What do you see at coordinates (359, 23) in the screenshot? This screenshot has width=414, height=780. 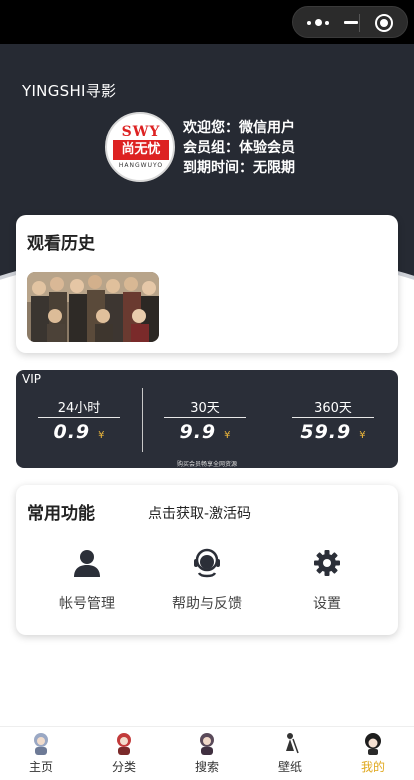 I see `capsule-divider` at bounding box center [359, 23].